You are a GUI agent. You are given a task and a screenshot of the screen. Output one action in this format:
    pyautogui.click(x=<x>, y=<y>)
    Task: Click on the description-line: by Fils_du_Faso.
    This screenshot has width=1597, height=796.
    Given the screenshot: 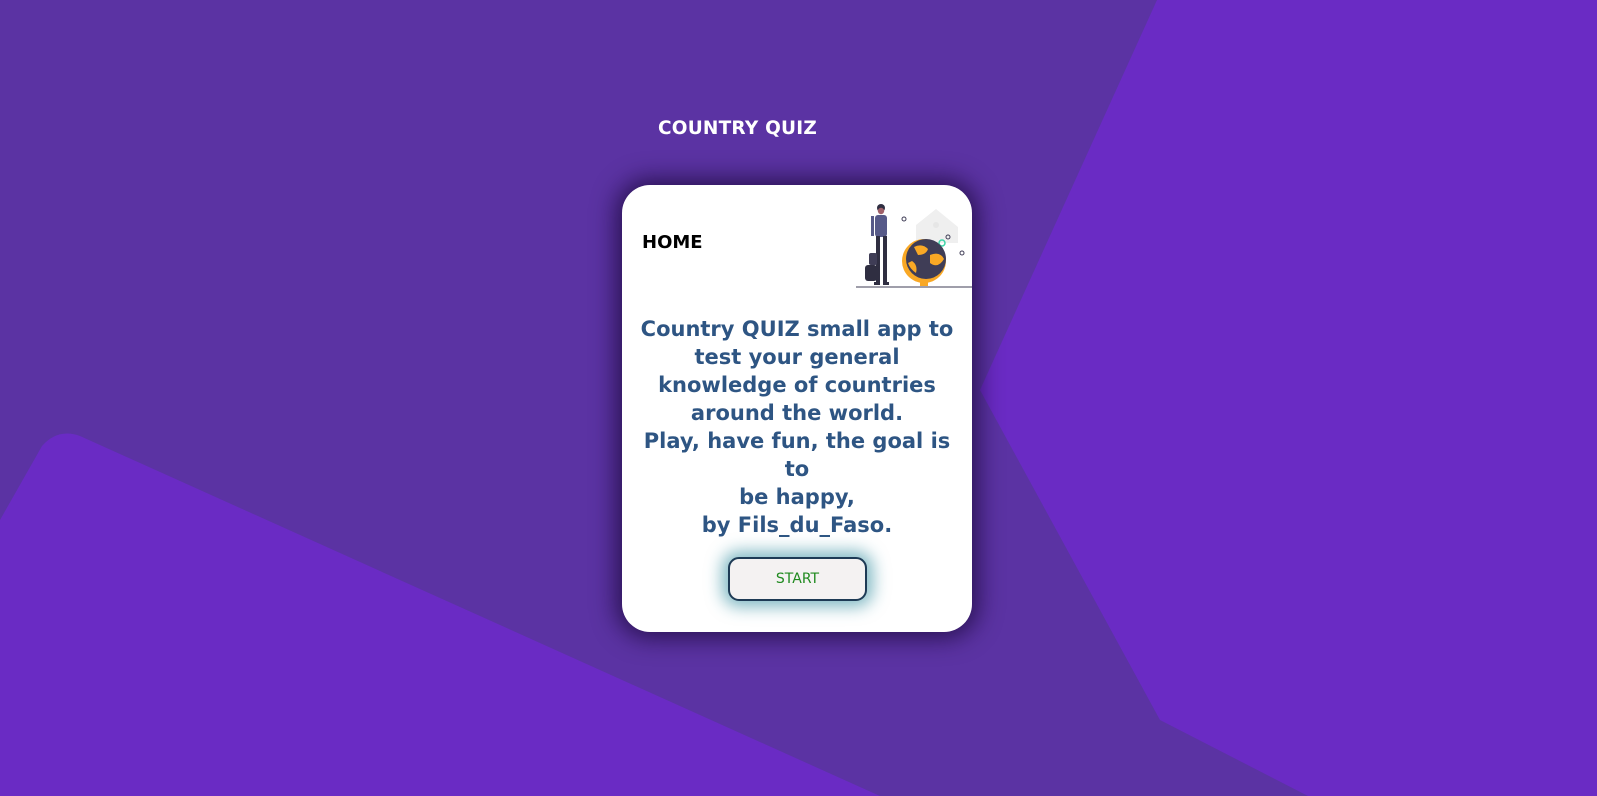 What is the action you would take?
    pyautogui.click(x=797, y=525)
    